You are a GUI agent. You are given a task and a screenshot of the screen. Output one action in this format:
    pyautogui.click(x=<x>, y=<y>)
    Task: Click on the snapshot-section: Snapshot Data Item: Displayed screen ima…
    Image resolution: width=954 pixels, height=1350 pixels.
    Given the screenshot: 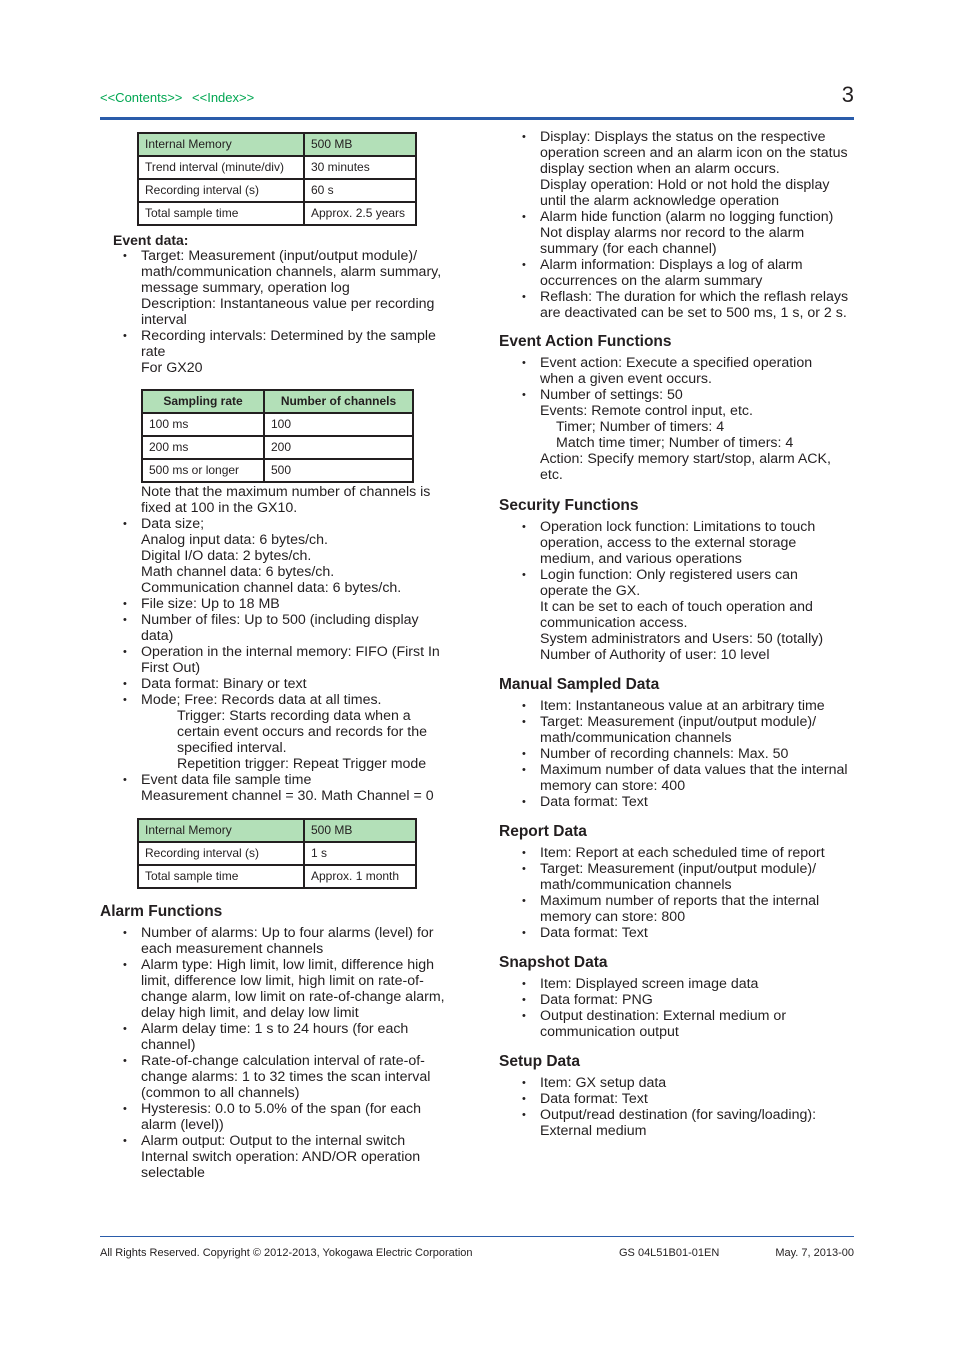 What is the action you would take?
    pyautogui.click(x=679, y=997)
    